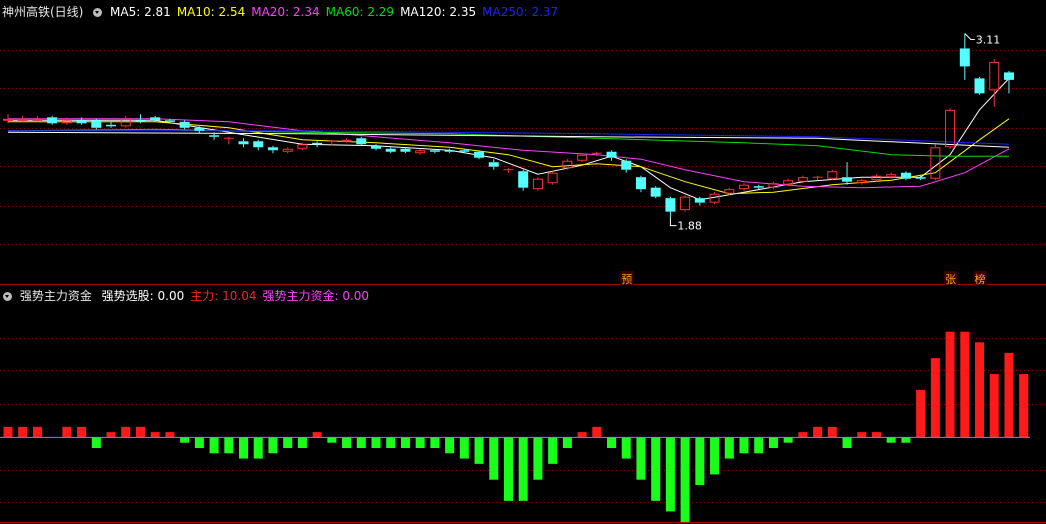  I want to click on indicator-circle-icon, so click(7, 296).